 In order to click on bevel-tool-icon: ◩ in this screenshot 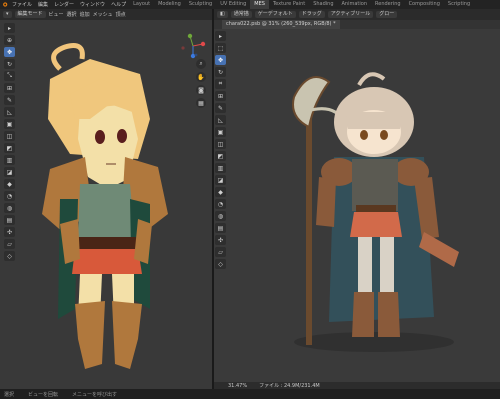, I will do `click(9, 148)`.